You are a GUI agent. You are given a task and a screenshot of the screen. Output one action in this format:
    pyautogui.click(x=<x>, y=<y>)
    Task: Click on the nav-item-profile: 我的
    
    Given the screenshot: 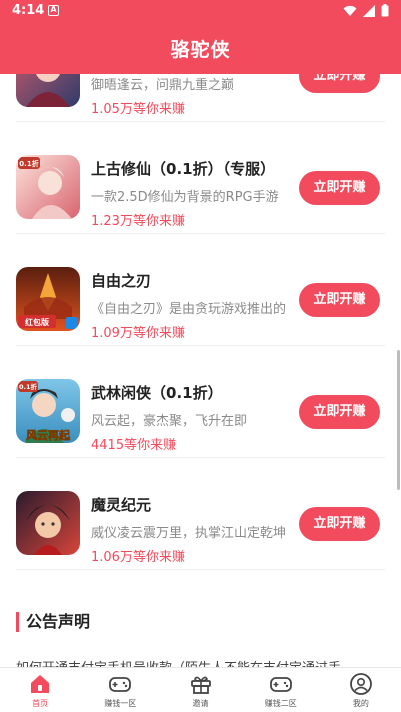 What is the action you would take?
    pyautogui.click(x=361, y=690)
    